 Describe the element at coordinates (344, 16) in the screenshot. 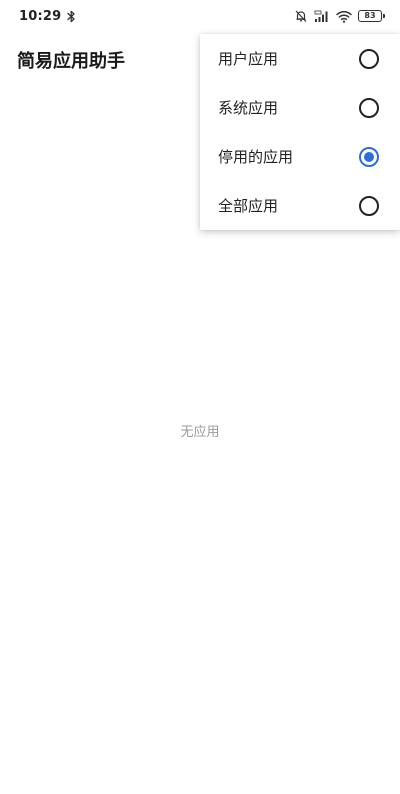

I see `wifi-icon` at that location.